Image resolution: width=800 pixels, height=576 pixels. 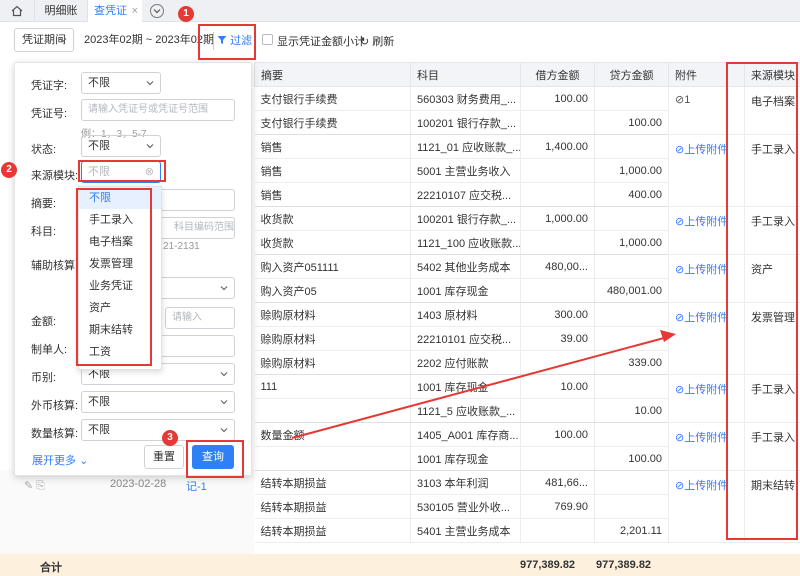 What do you see at coordinates (186, 14) in the screenshot?
I see `step-badge-1: 1` at bounding box center [186, 14].